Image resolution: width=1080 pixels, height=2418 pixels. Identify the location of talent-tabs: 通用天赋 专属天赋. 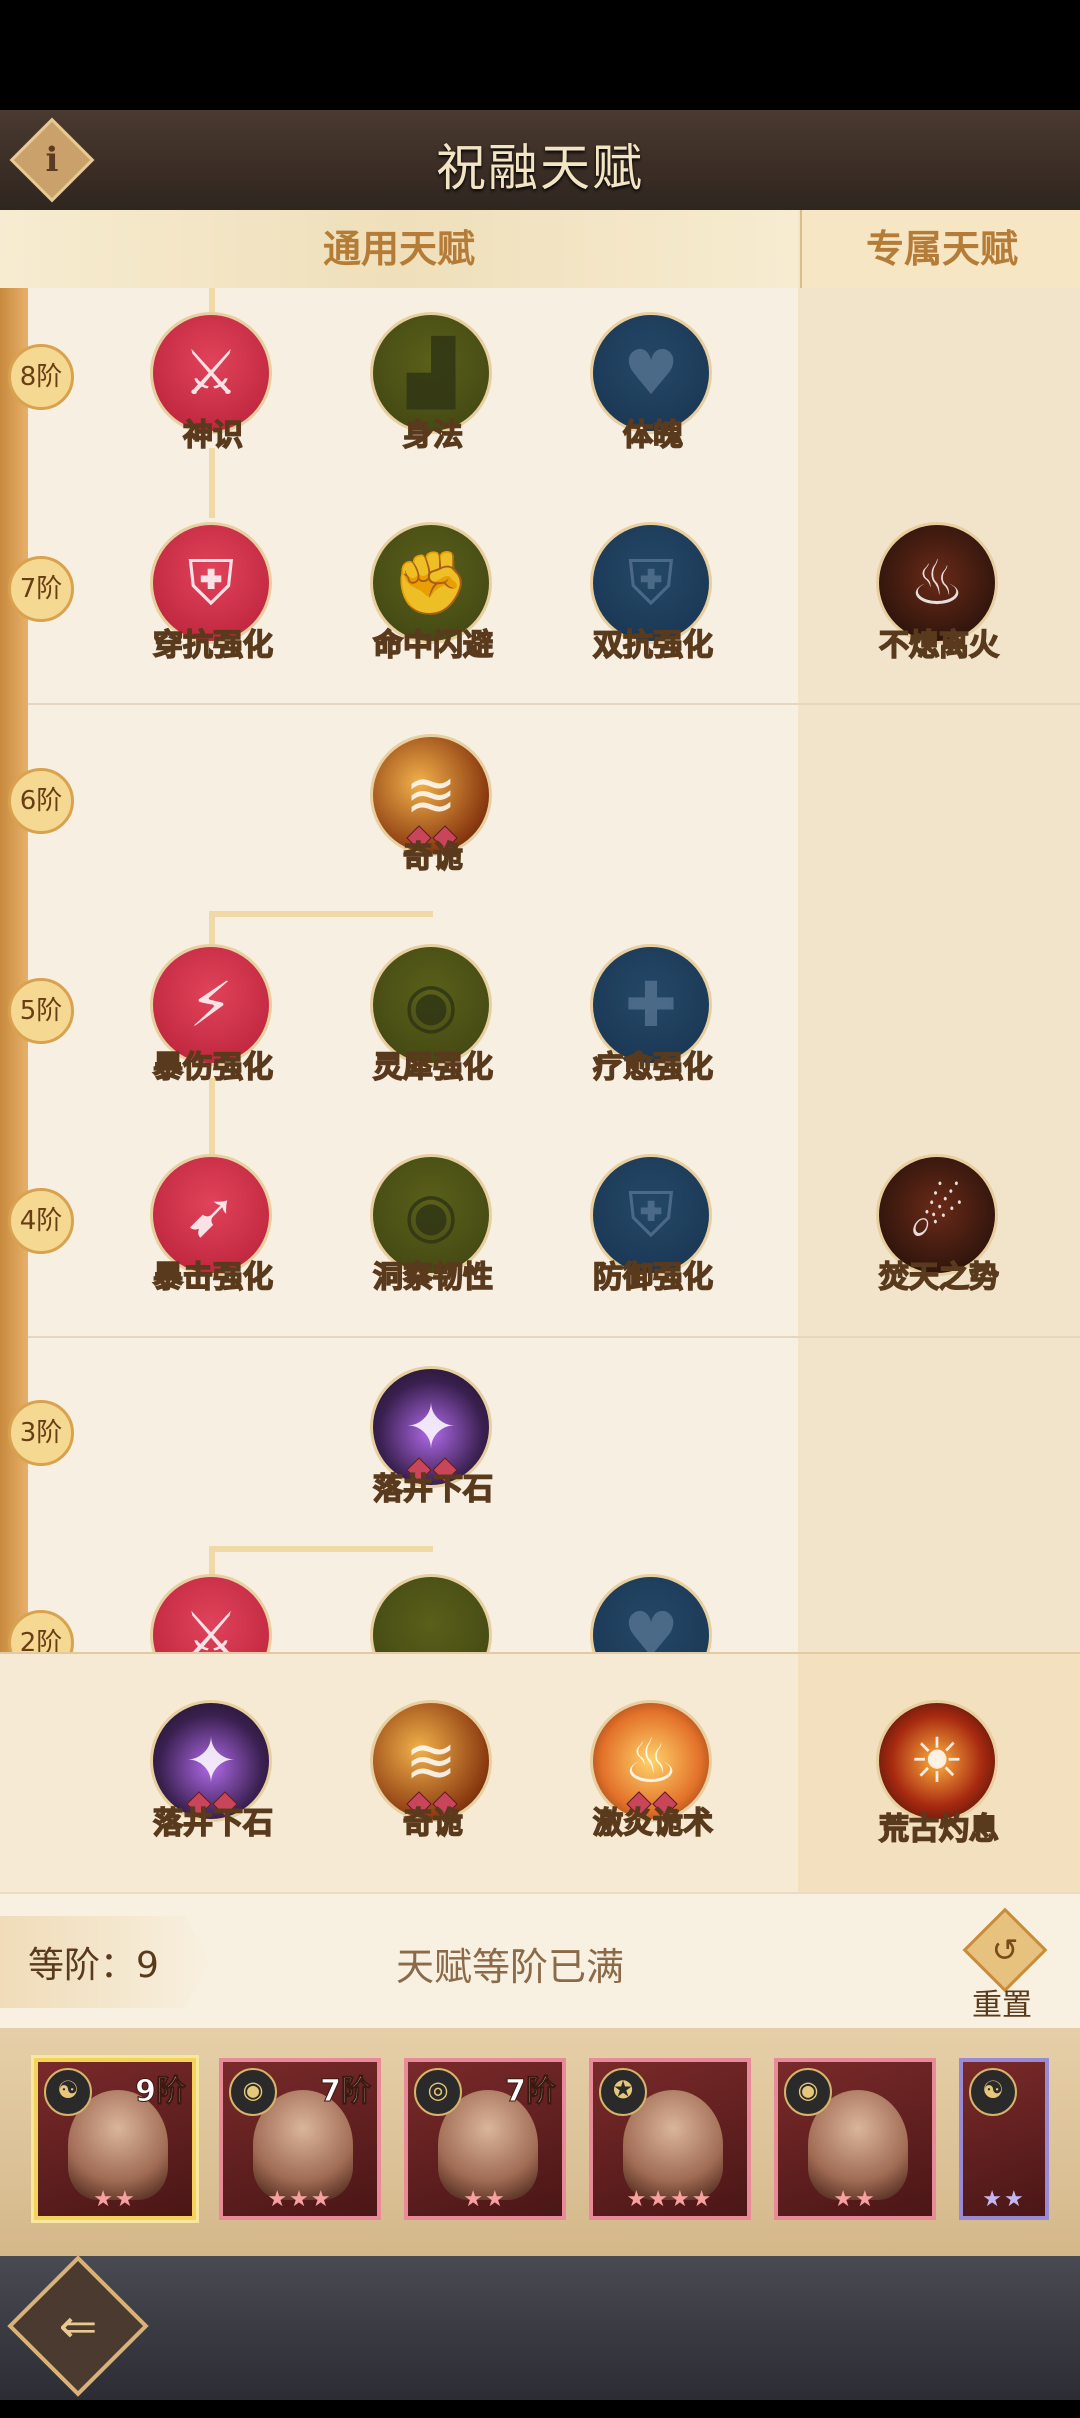
(540, 249).